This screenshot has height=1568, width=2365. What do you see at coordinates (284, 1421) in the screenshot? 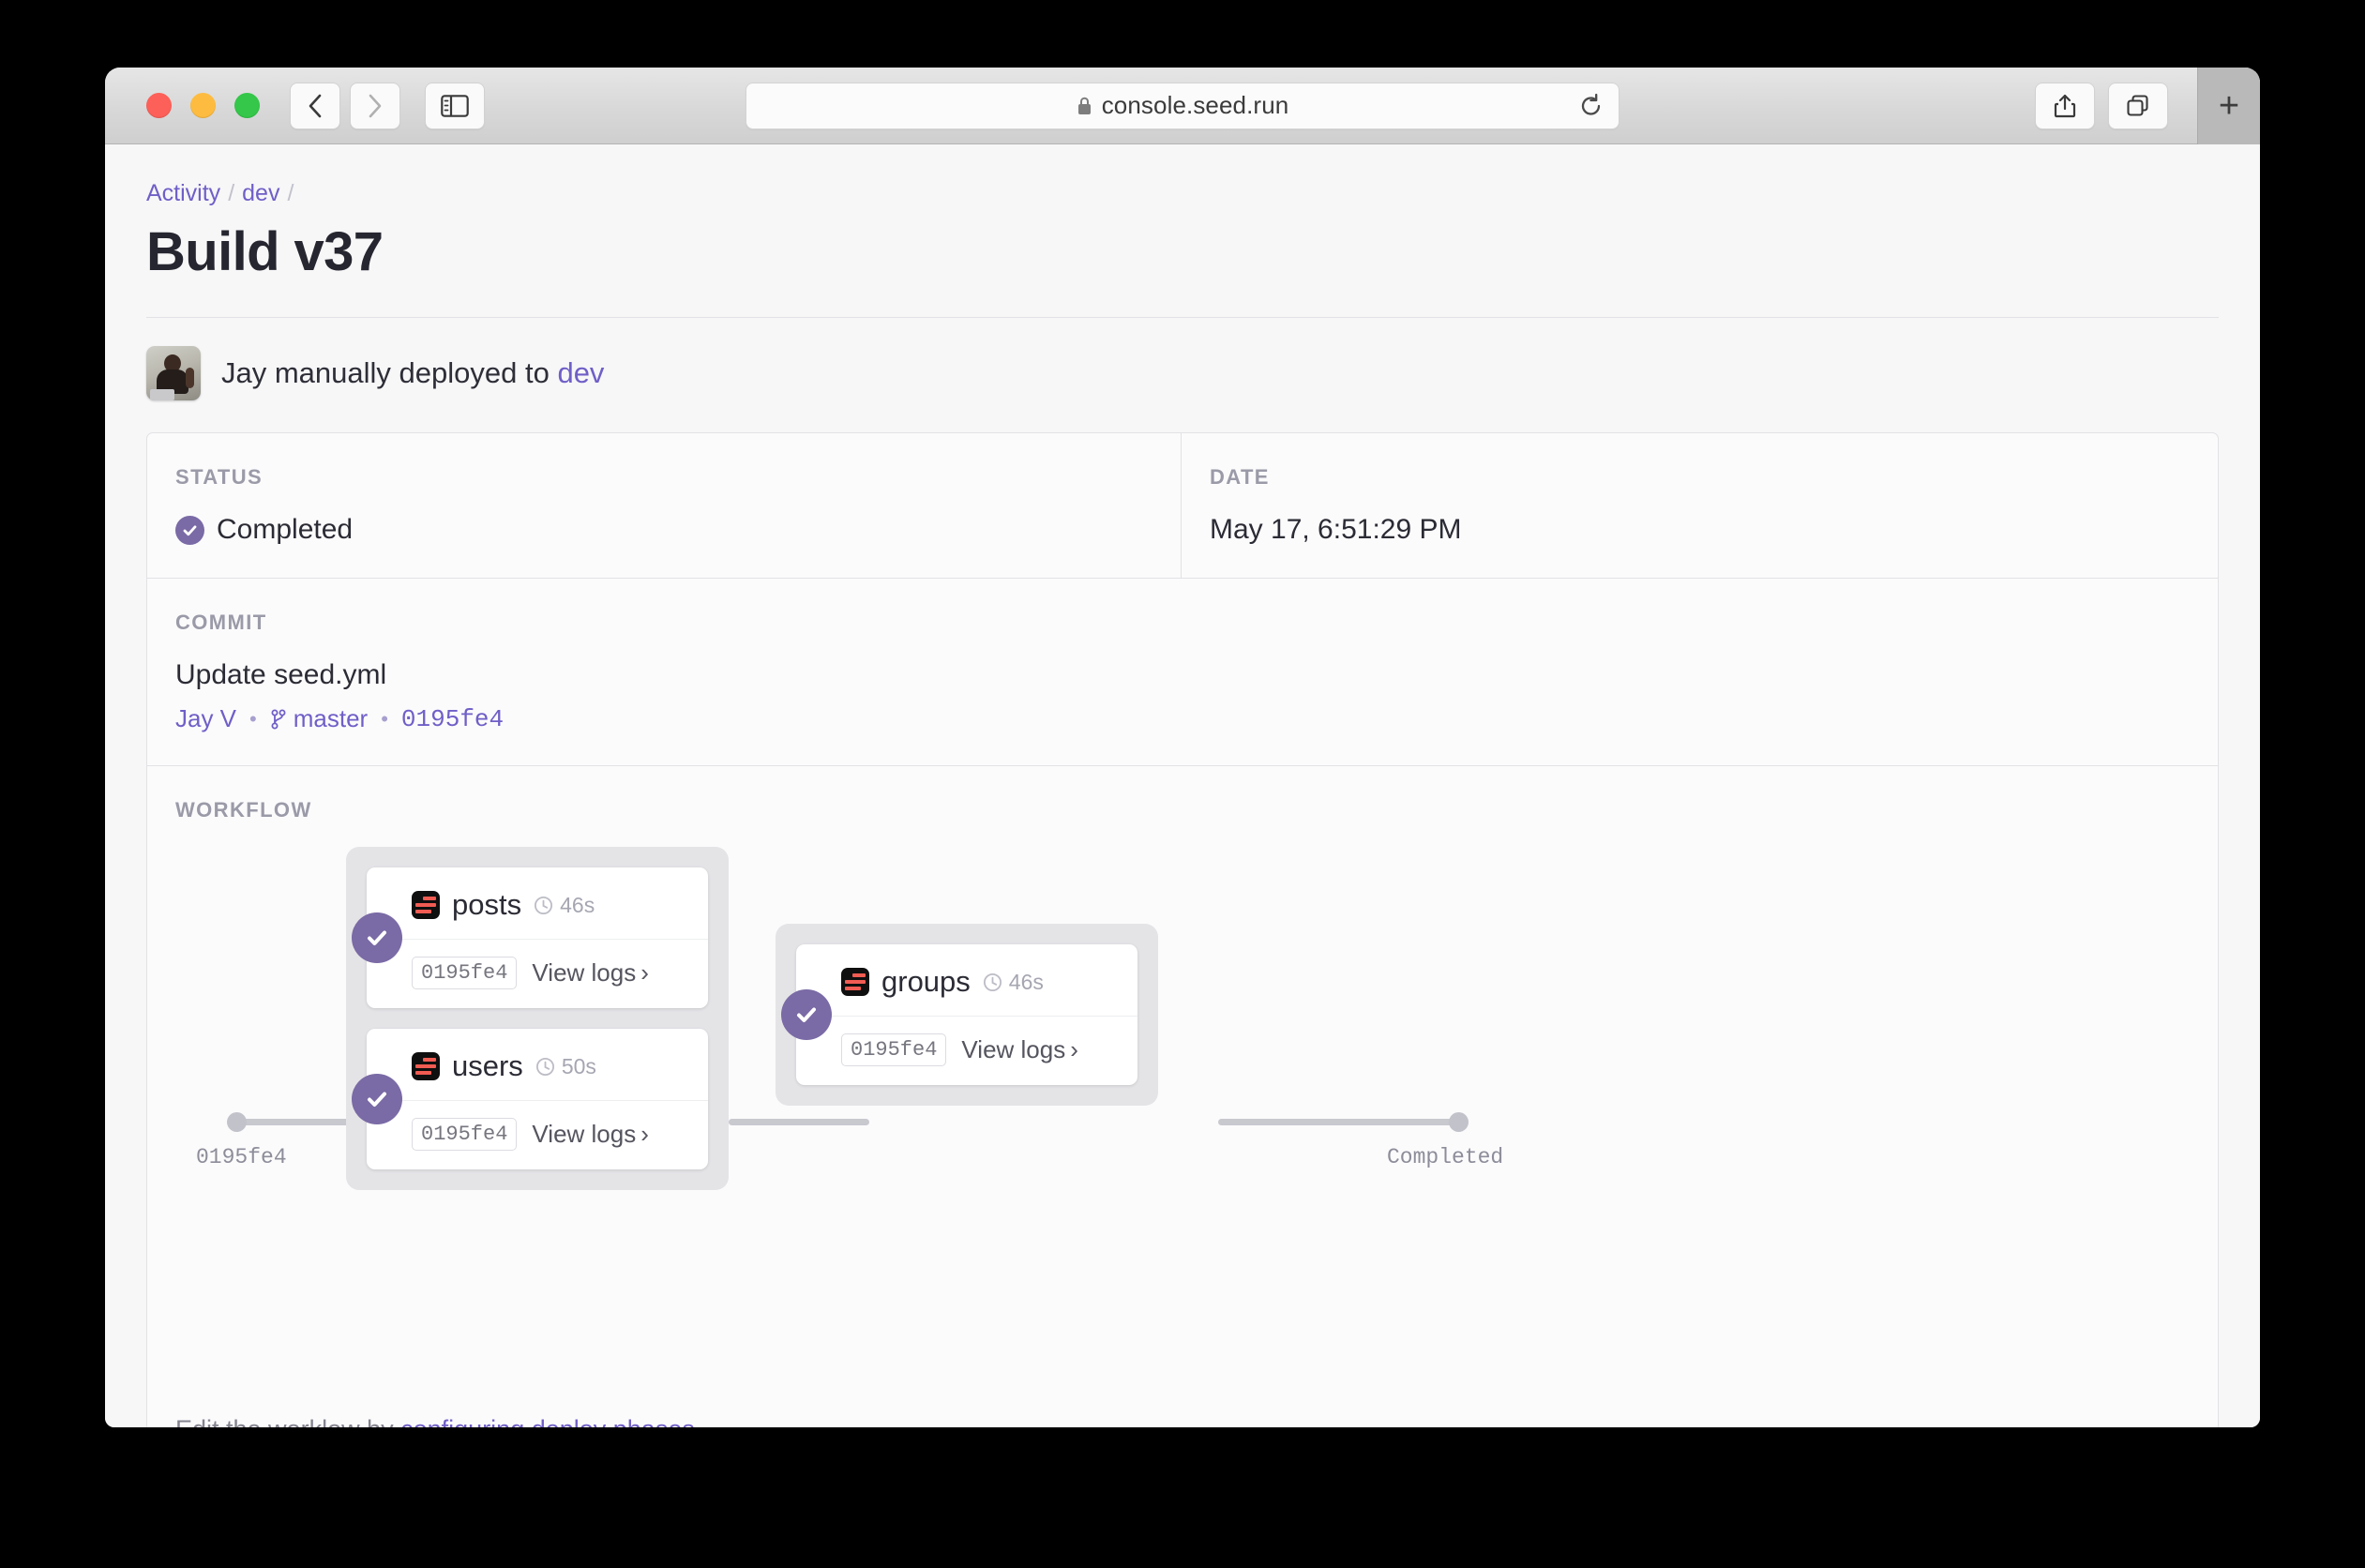
I see `workflow-footer-text: Edit the worklow by` at bounding box center [284, 1421].